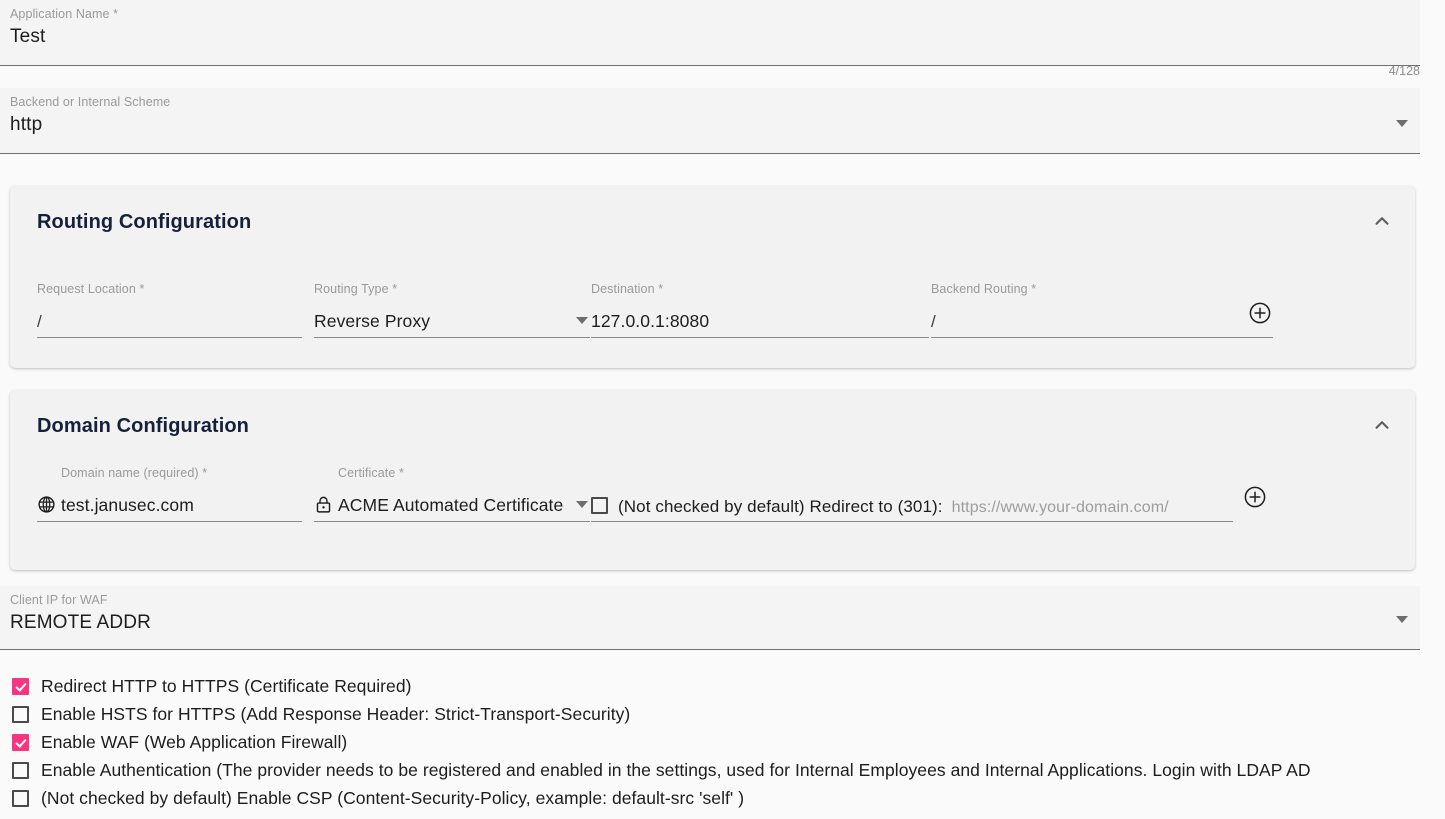 This screenshot has width=1445, height=819. What do you see at coordinates (760, 310) in the screenshot?
I see `destination-field: Destination * 127.0.0.1:8080` at bounding box center [760, 310].